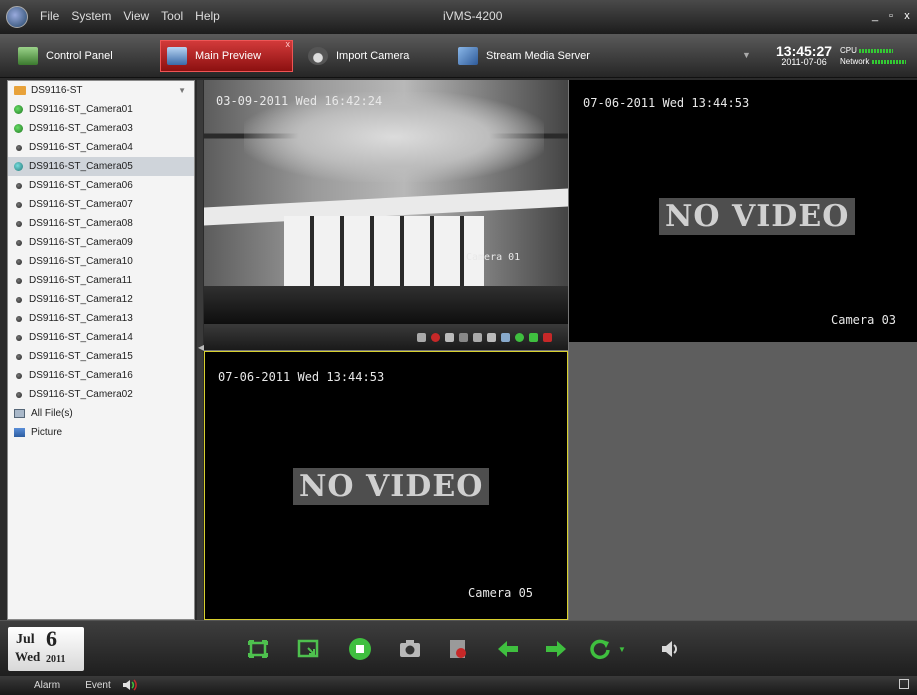 Image resolution: width=917 pixels, height=695 pixels. Describe the element at coordinates (82, 56) in the screenshot. I see `tab-control-panel: Control Panel` at that location.